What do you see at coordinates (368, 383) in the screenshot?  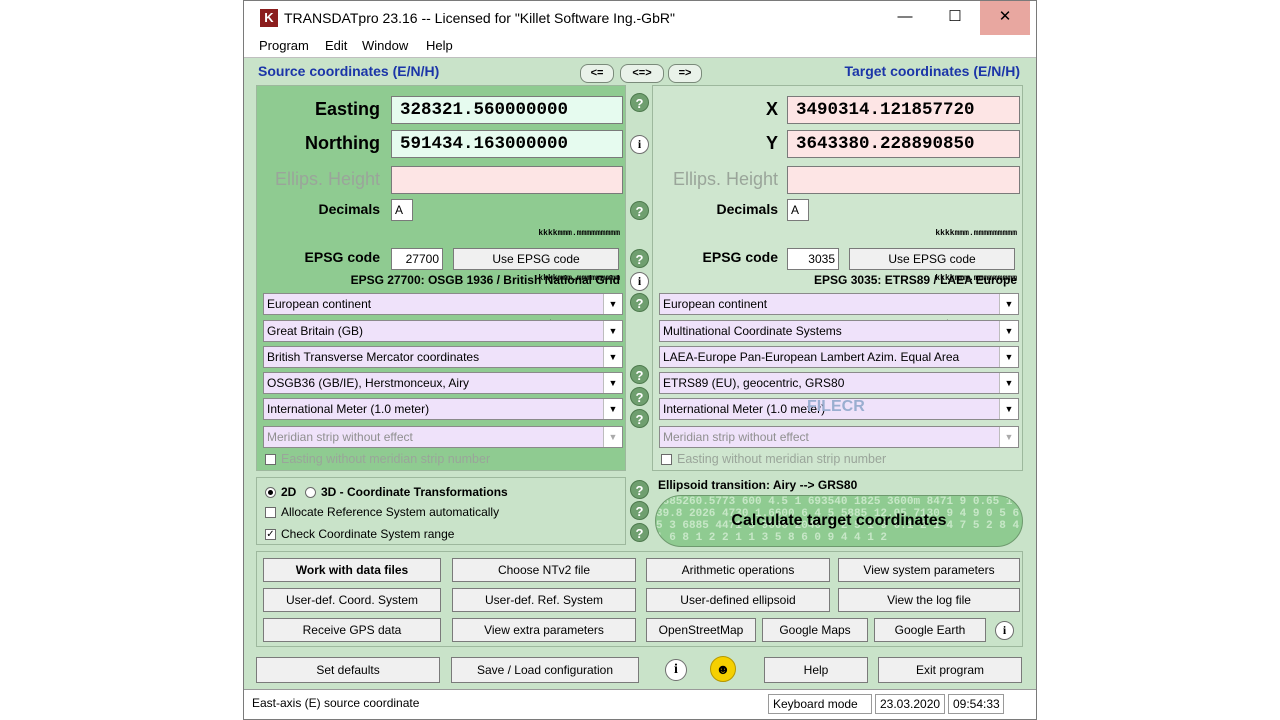 I see `select-value: OSGB36 (GB/IE), Herstmonceux, Airy` at bounding box center [368, 383].